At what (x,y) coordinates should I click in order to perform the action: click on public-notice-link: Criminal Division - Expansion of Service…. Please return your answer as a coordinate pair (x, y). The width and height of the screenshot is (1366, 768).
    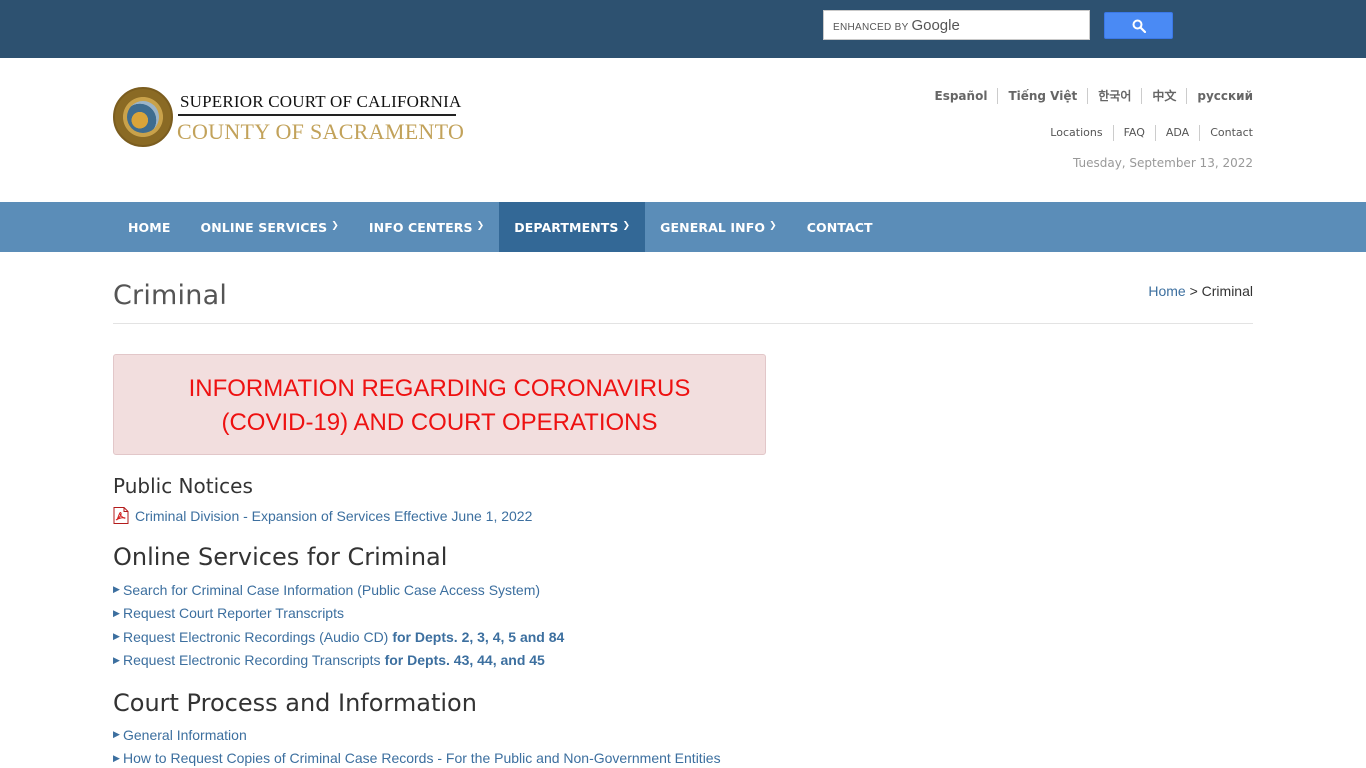
    Looking at the image, I should click on (333, 516).